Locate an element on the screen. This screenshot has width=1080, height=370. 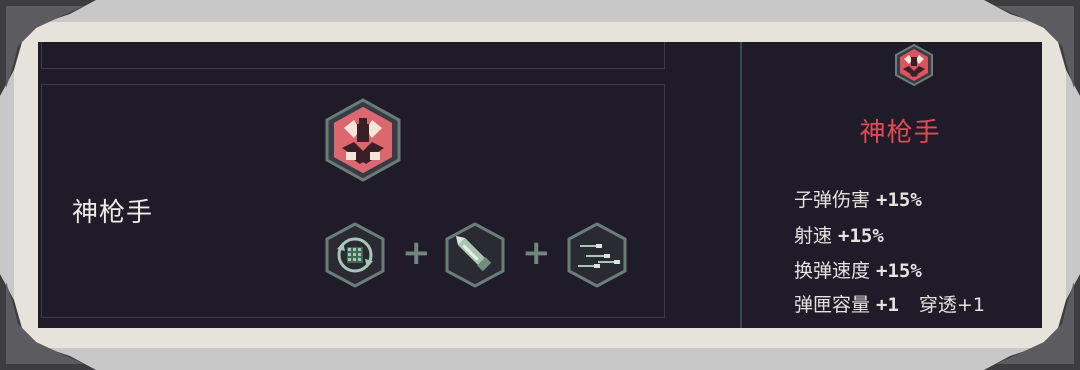
panel-divider is located at coordinates (741, 185).